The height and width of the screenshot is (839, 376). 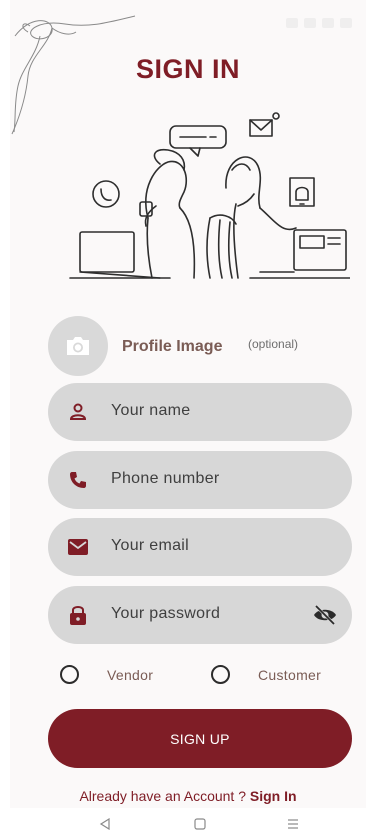 I want to click on menu-icon, so click(x=293, y=824).